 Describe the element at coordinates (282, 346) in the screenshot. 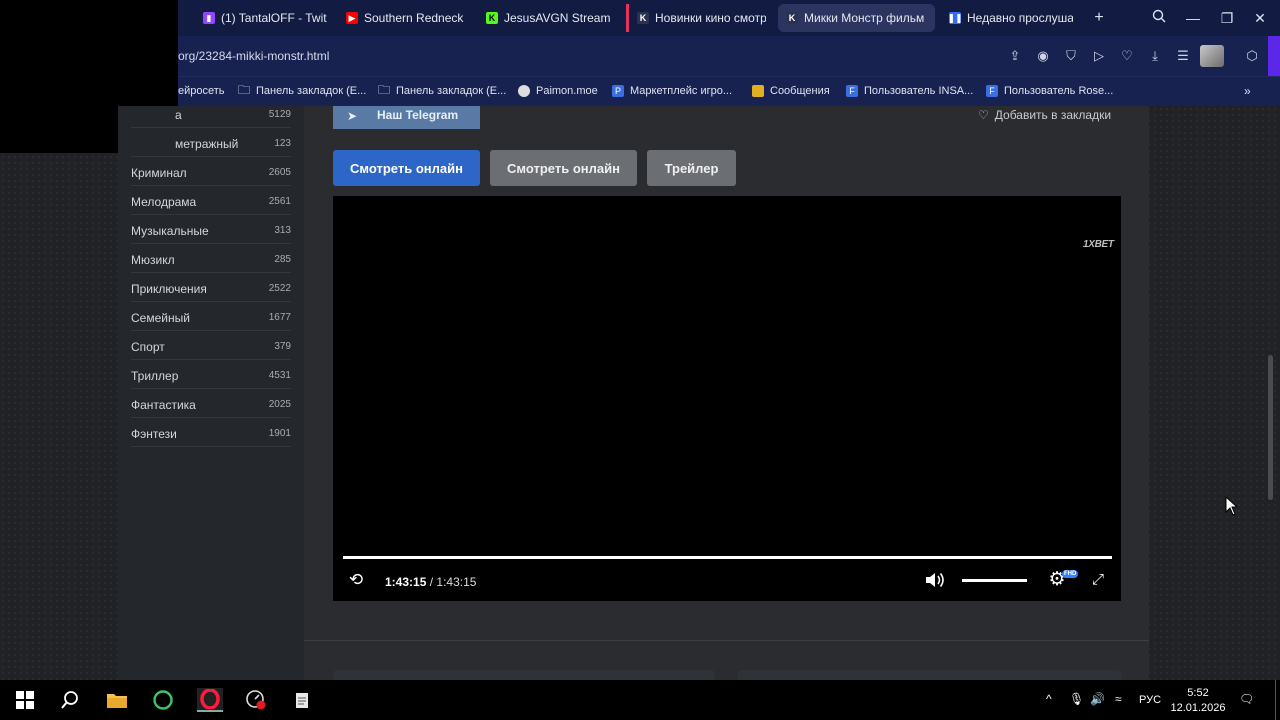

I see `genre-count: 379` at that location.